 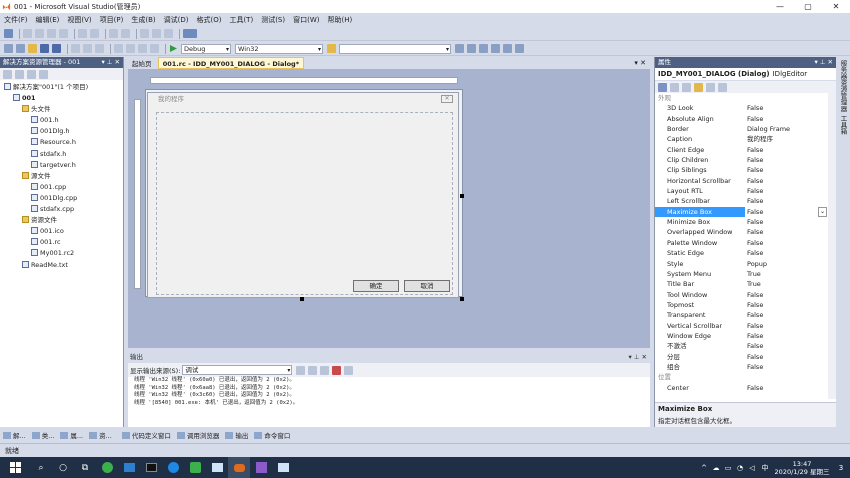 What do you see at coordinates (337, 370) in the screenshot?
I see `clear-all-icon` at bounding box center [337, 370].